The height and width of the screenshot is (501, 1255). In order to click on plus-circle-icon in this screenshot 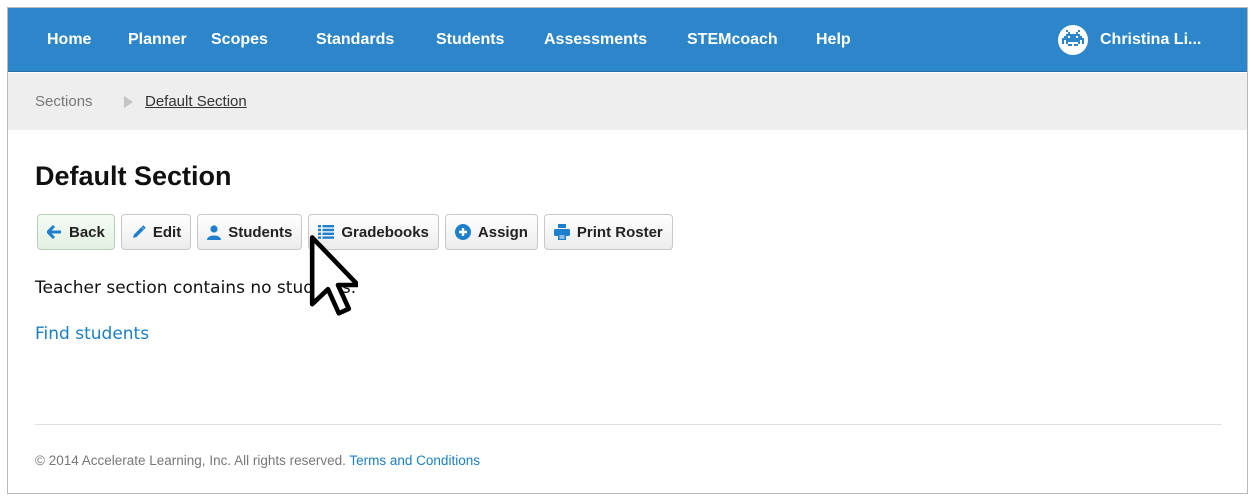, I will do `click(462, 232)`.